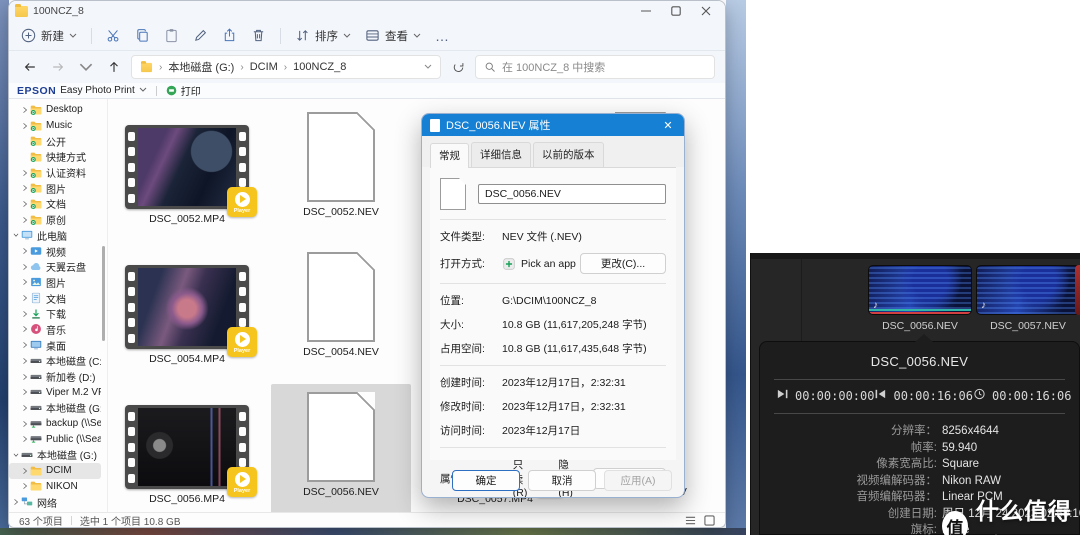 This screenshot has width=1080, height=535. What do you see at coordinates (562, 480) in the screenshot?
I see `cancel-button: 取消` at bounding box center [562, 480].